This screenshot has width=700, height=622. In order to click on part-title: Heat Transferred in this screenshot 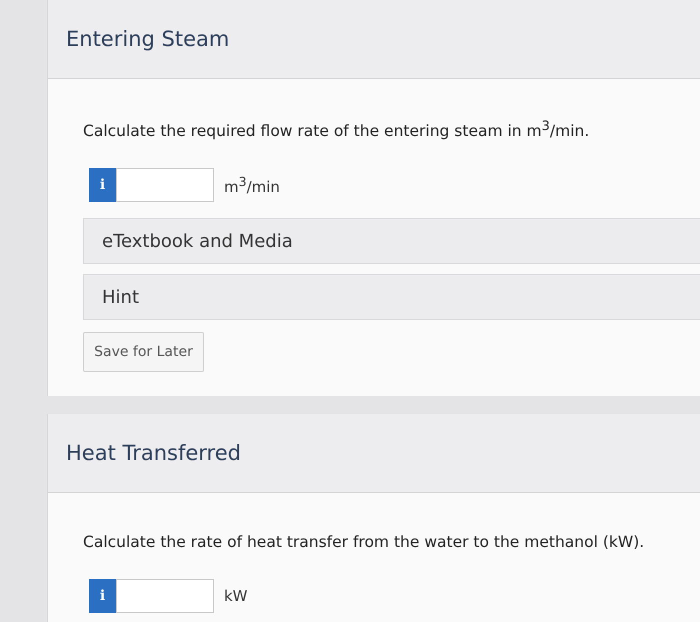, I will do `click(153, 453)`.